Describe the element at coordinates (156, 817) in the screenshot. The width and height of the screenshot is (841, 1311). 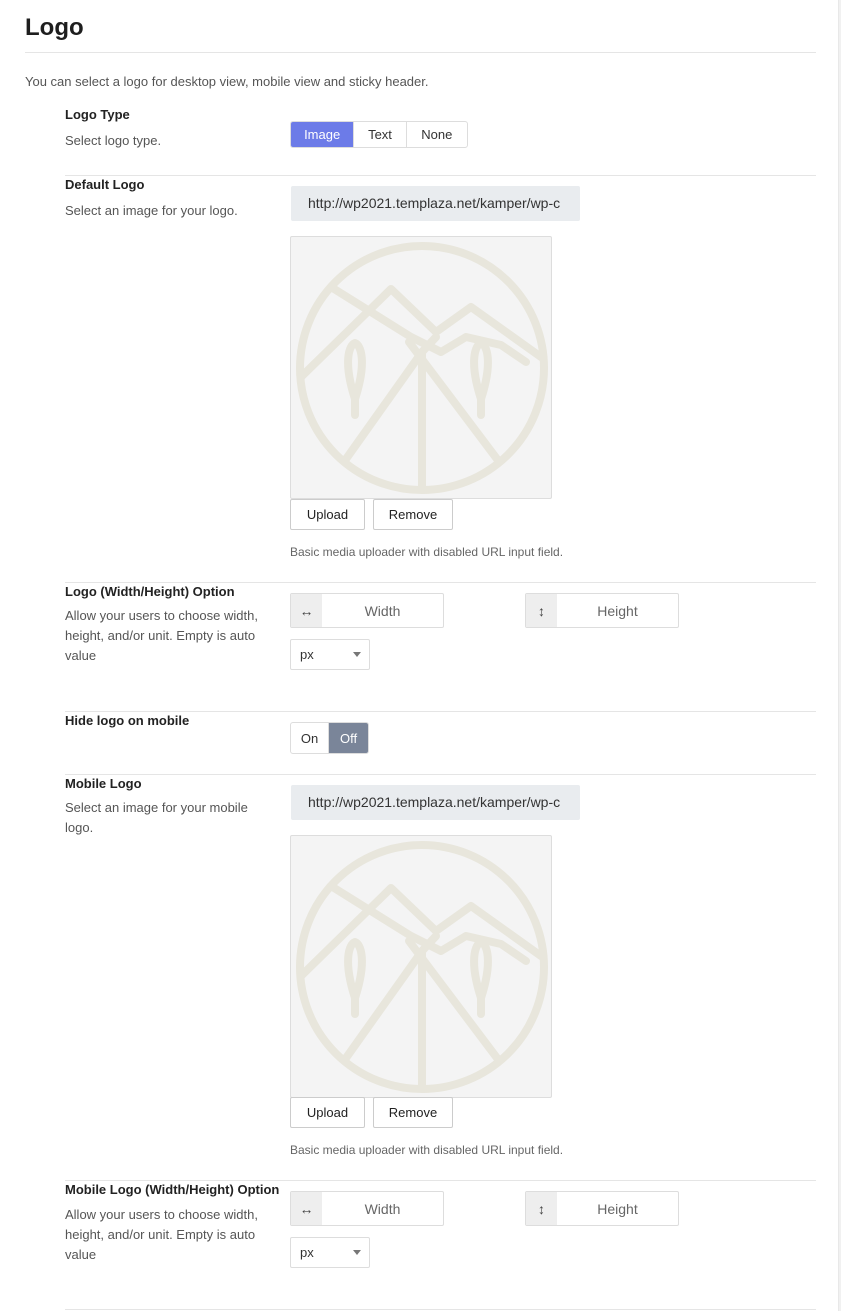
I see `mobile-logo-desc: Select an image for your mobile logo.` at that location.